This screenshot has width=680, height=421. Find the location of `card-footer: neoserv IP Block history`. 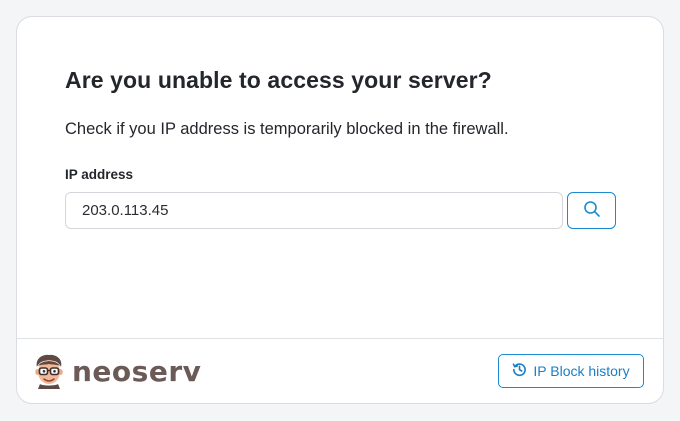

card-footer: neoserv IP Block history is located at coordinates (340, 371).